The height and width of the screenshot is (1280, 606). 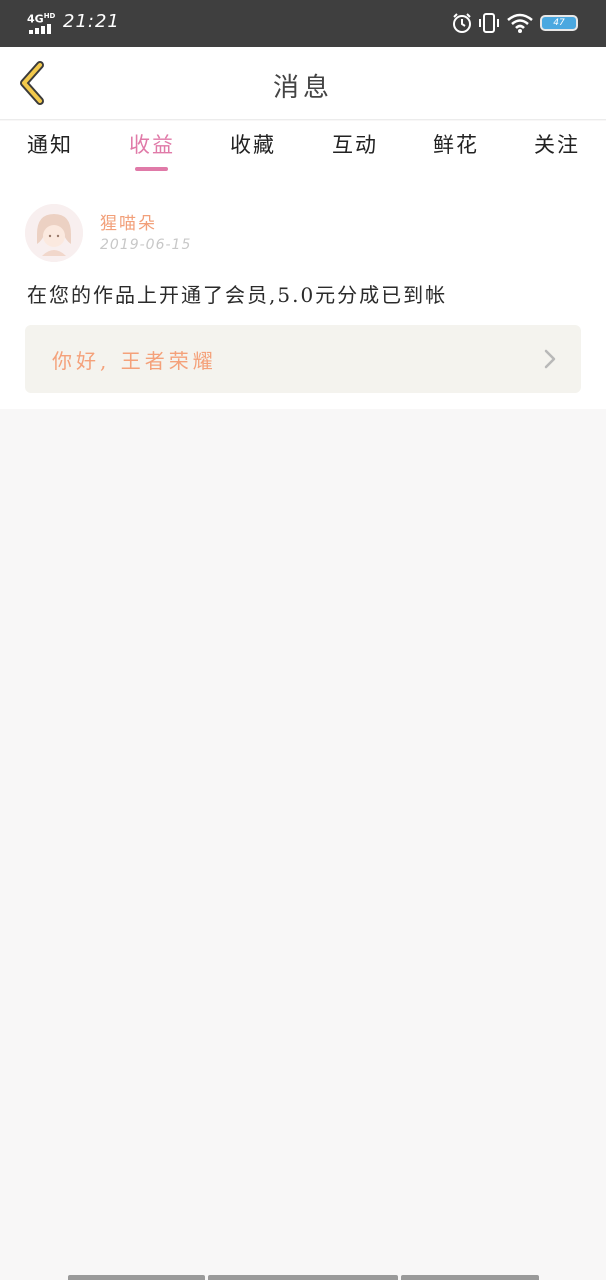 What do you see at coordinates (40, 29) in the screenshot?
I see `signal-icon` at bounding box center [40, 29].